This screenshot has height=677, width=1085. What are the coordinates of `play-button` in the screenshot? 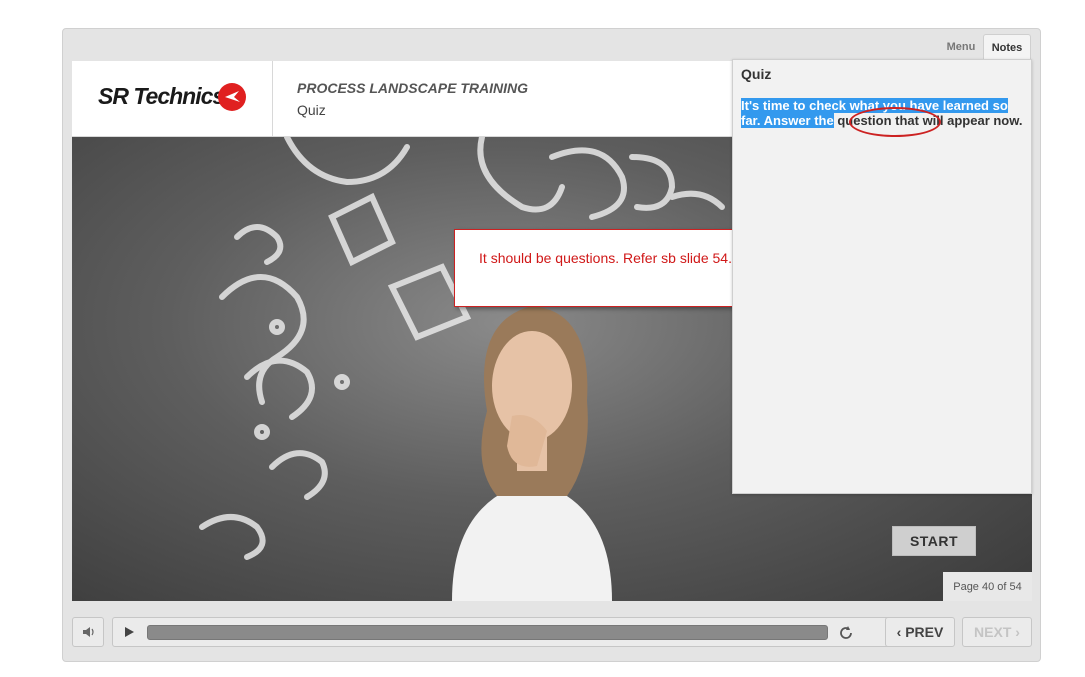 It's located at (129, 632).